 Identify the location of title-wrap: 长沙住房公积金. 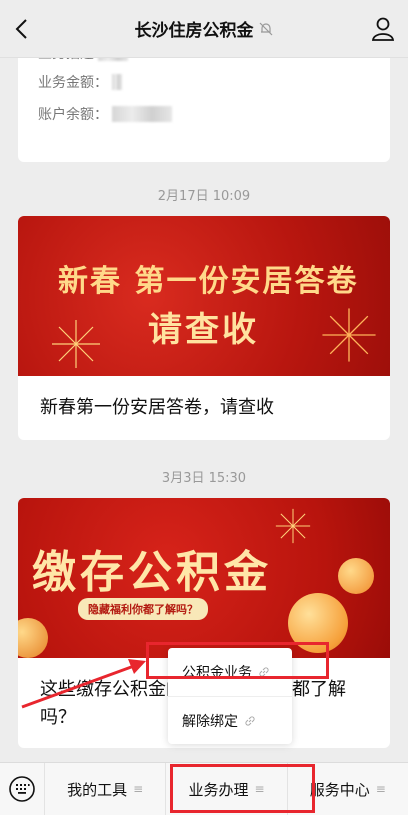
(204, 28).